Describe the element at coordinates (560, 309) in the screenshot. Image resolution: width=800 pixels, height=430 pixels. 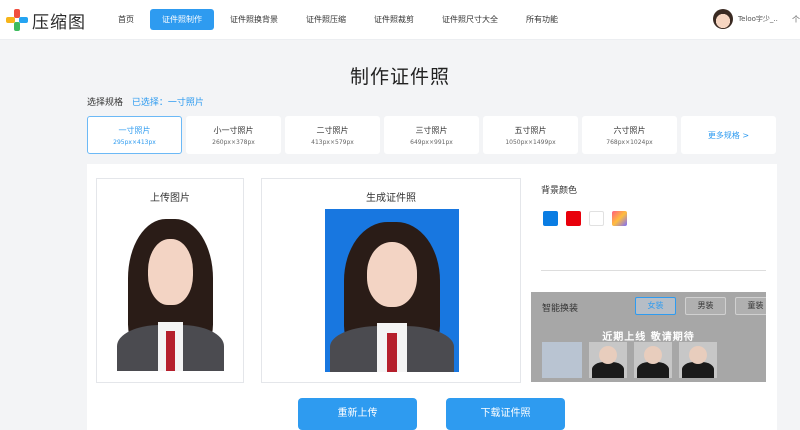
I see `outfit-title: 智能换装` at that location.